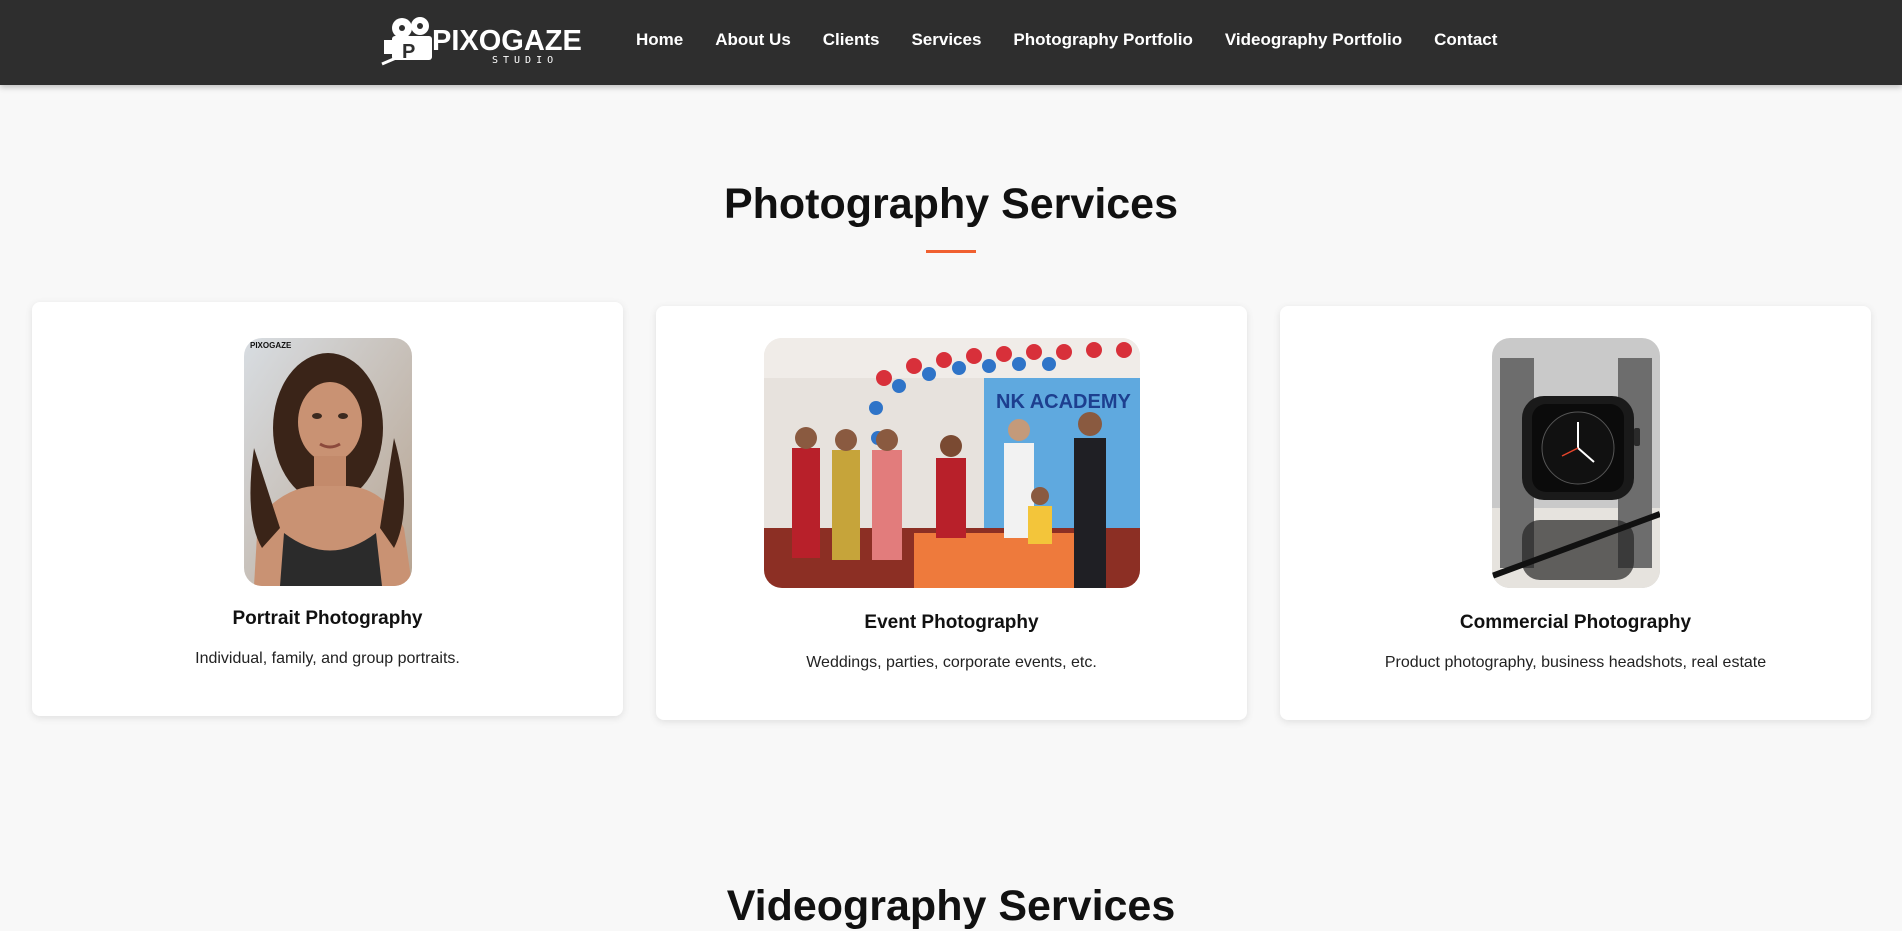 The image size is (1902, 931). What do you see at coordinates (951, 906) in the screenshot?
I see `videography-section-title: Videography Services` at bounding box center [951, 906].